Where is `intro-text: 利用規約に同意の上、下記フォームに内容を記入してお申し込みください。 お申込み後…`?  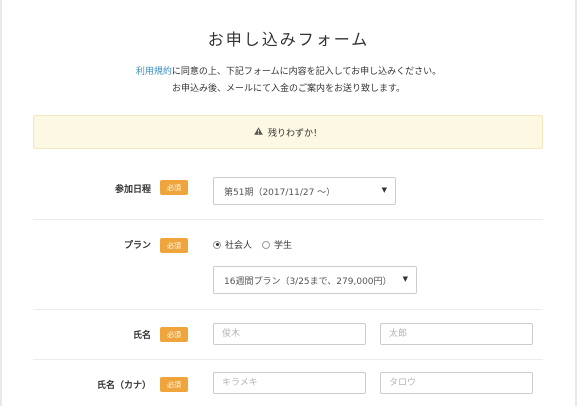 intro-text: 利用規約に同意の上、下記フォームに内容を記入してお申し込みください。 お申込み後… is located at coordinates (288, 81).